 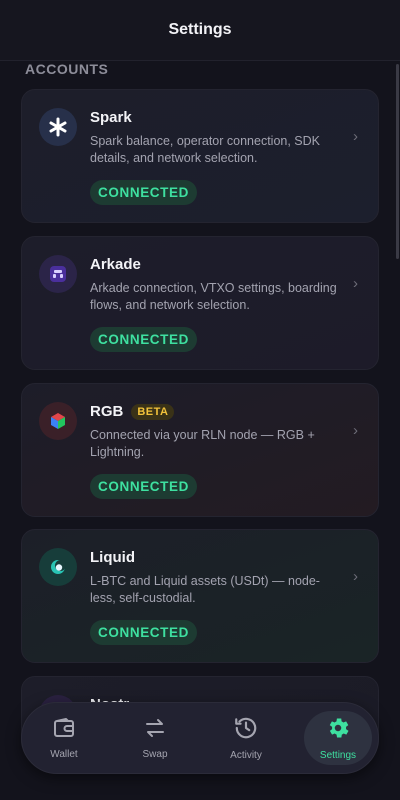 What do you see at coordinates (155, 730) in the screenshot?
I see `swap-arrows-icon` at bounding box center [155, 730].